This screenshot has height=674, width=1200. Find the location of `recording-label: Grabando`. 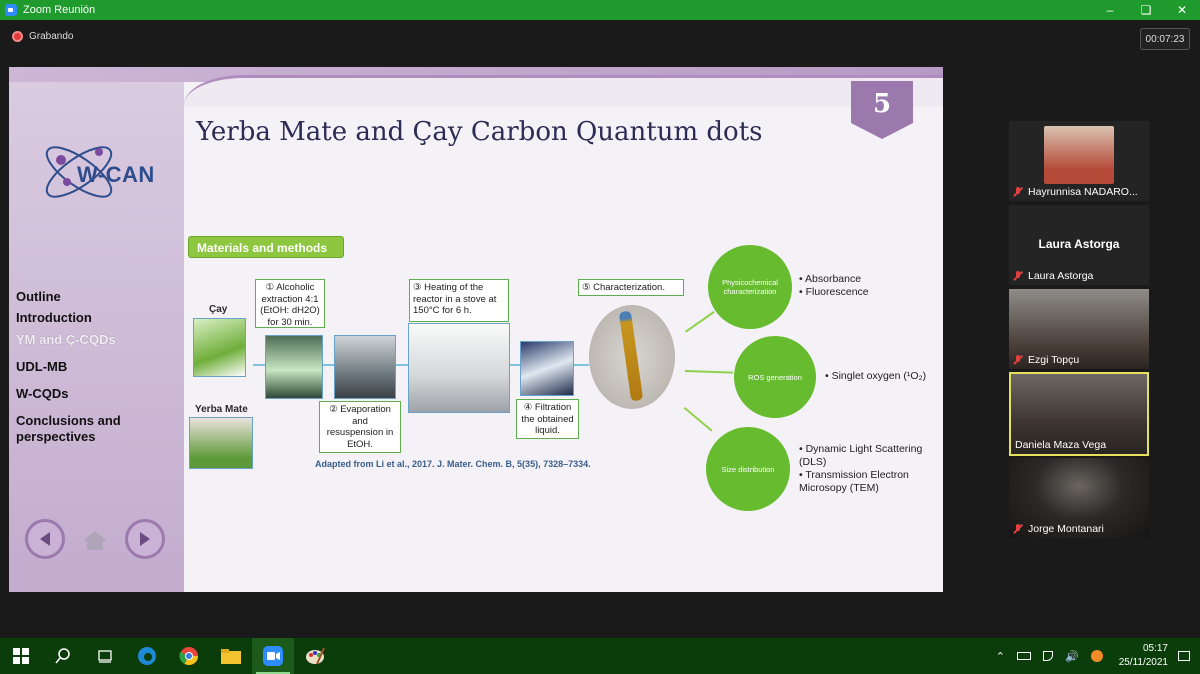

recording-label: Grabando is located at coordinates (51, 36).